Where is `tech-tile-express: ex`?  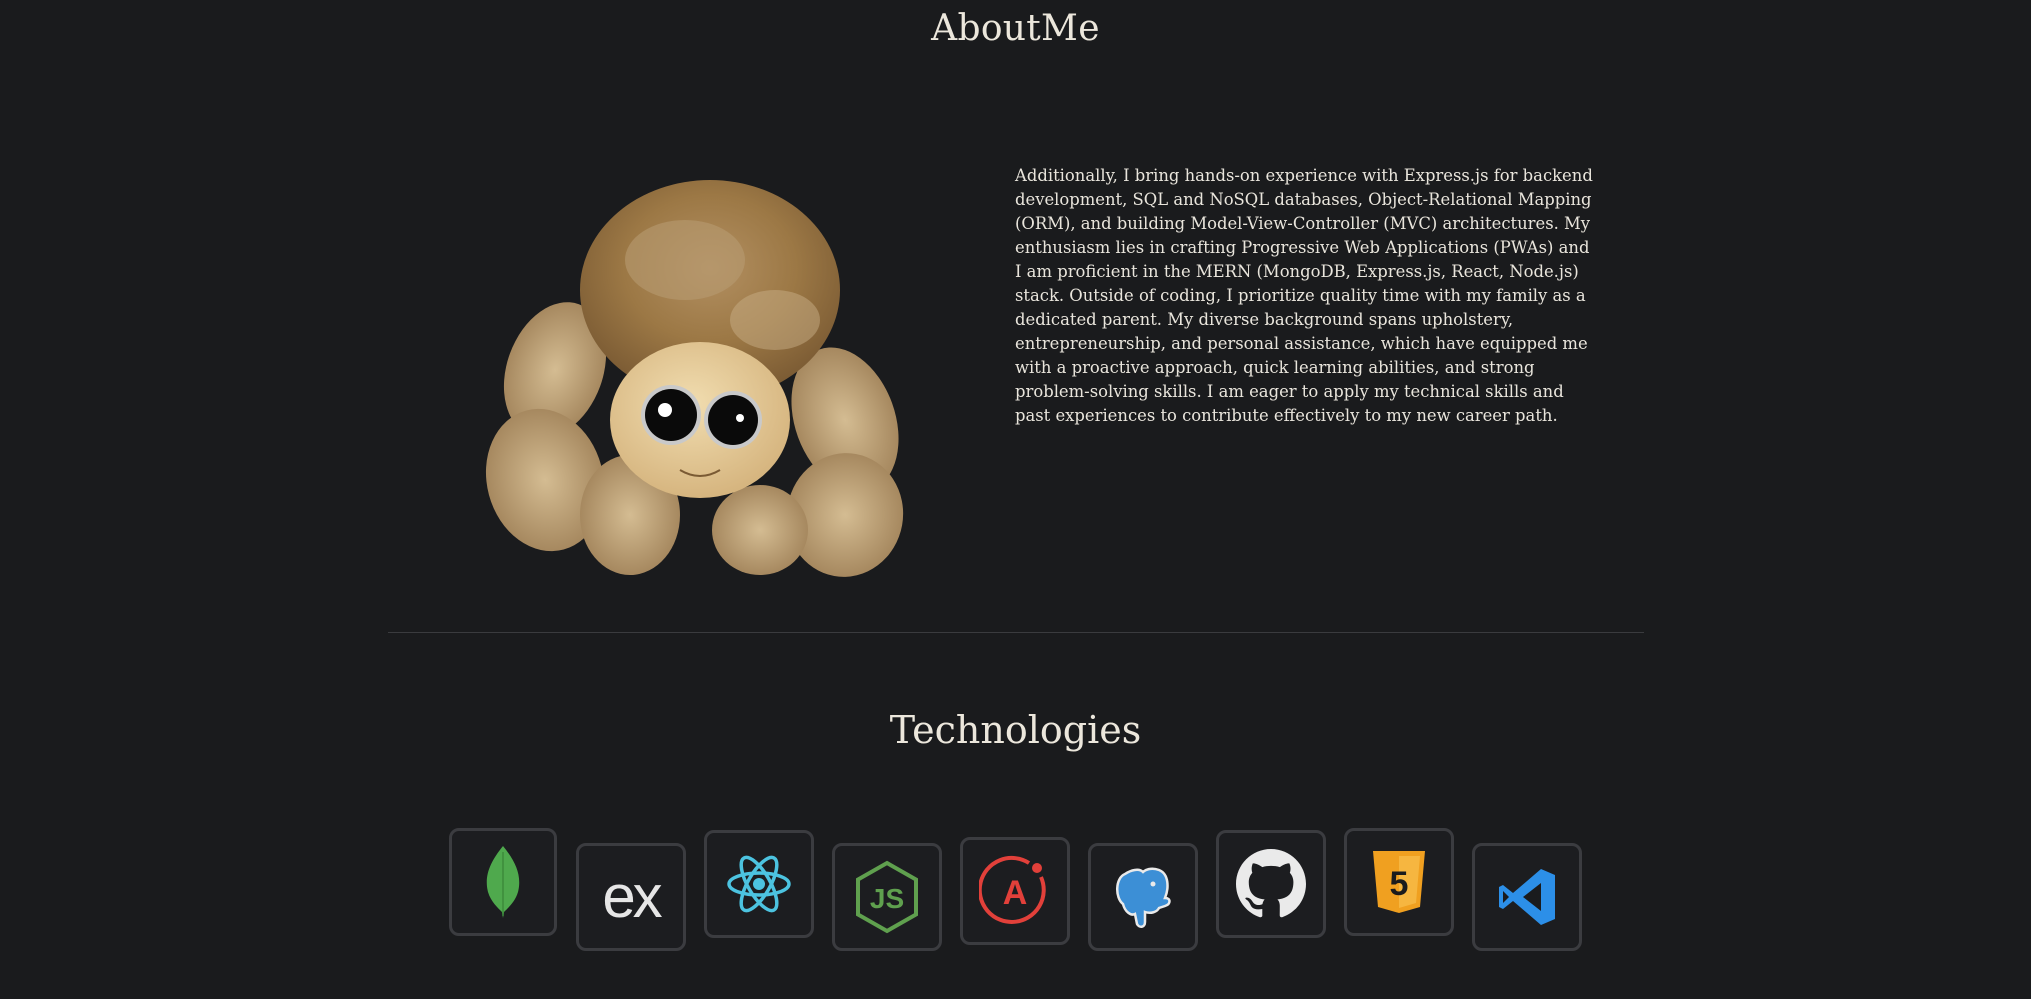
tech-tile-express: ex is located at coordinates (631, 897).